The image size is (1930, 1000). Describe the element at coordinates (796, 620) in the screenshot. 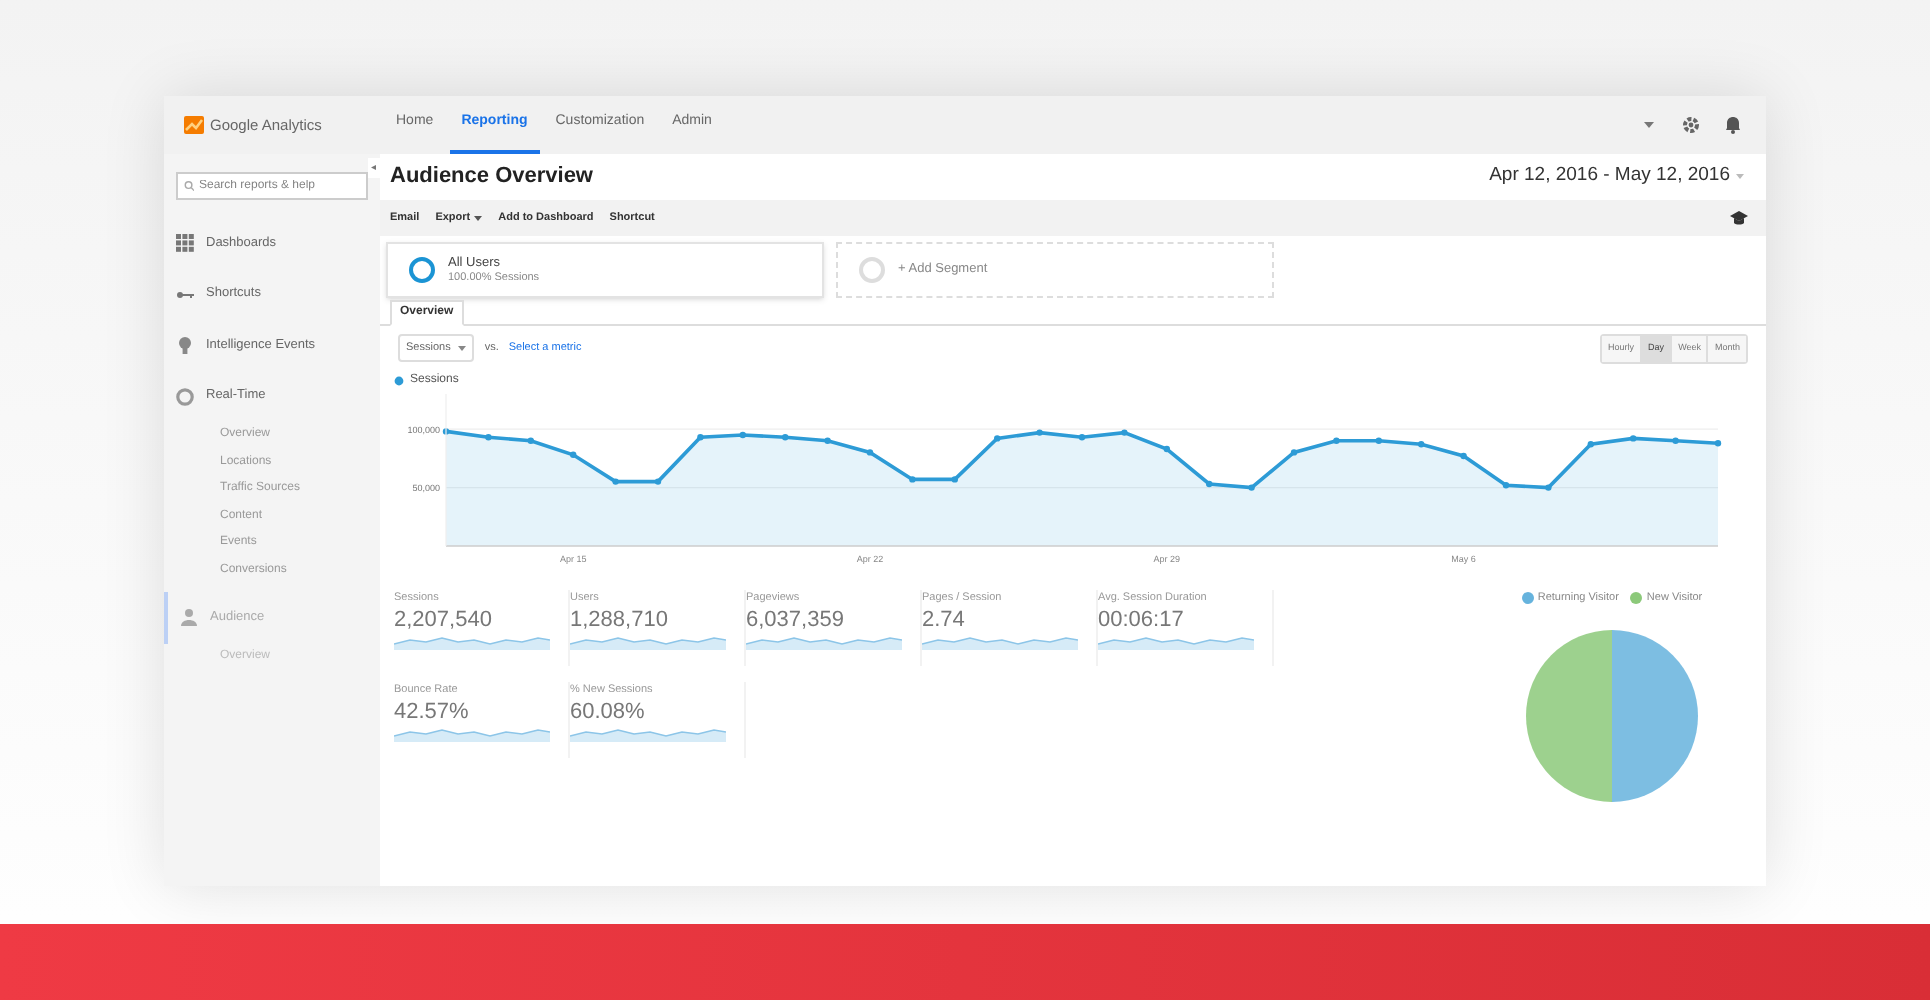

I see `metric-value: 6,037,359` at that location.